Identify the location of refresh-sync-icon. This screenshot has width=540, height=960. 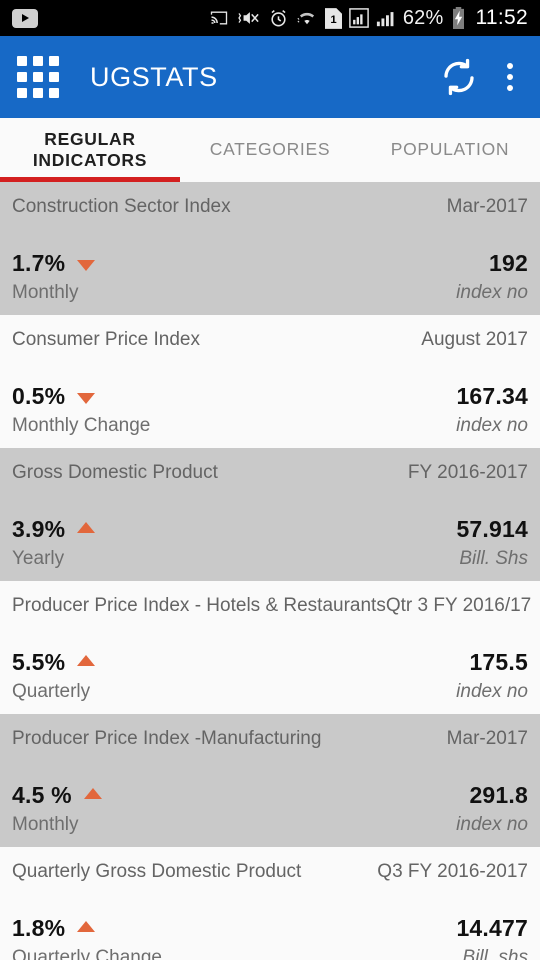
(459, 77).